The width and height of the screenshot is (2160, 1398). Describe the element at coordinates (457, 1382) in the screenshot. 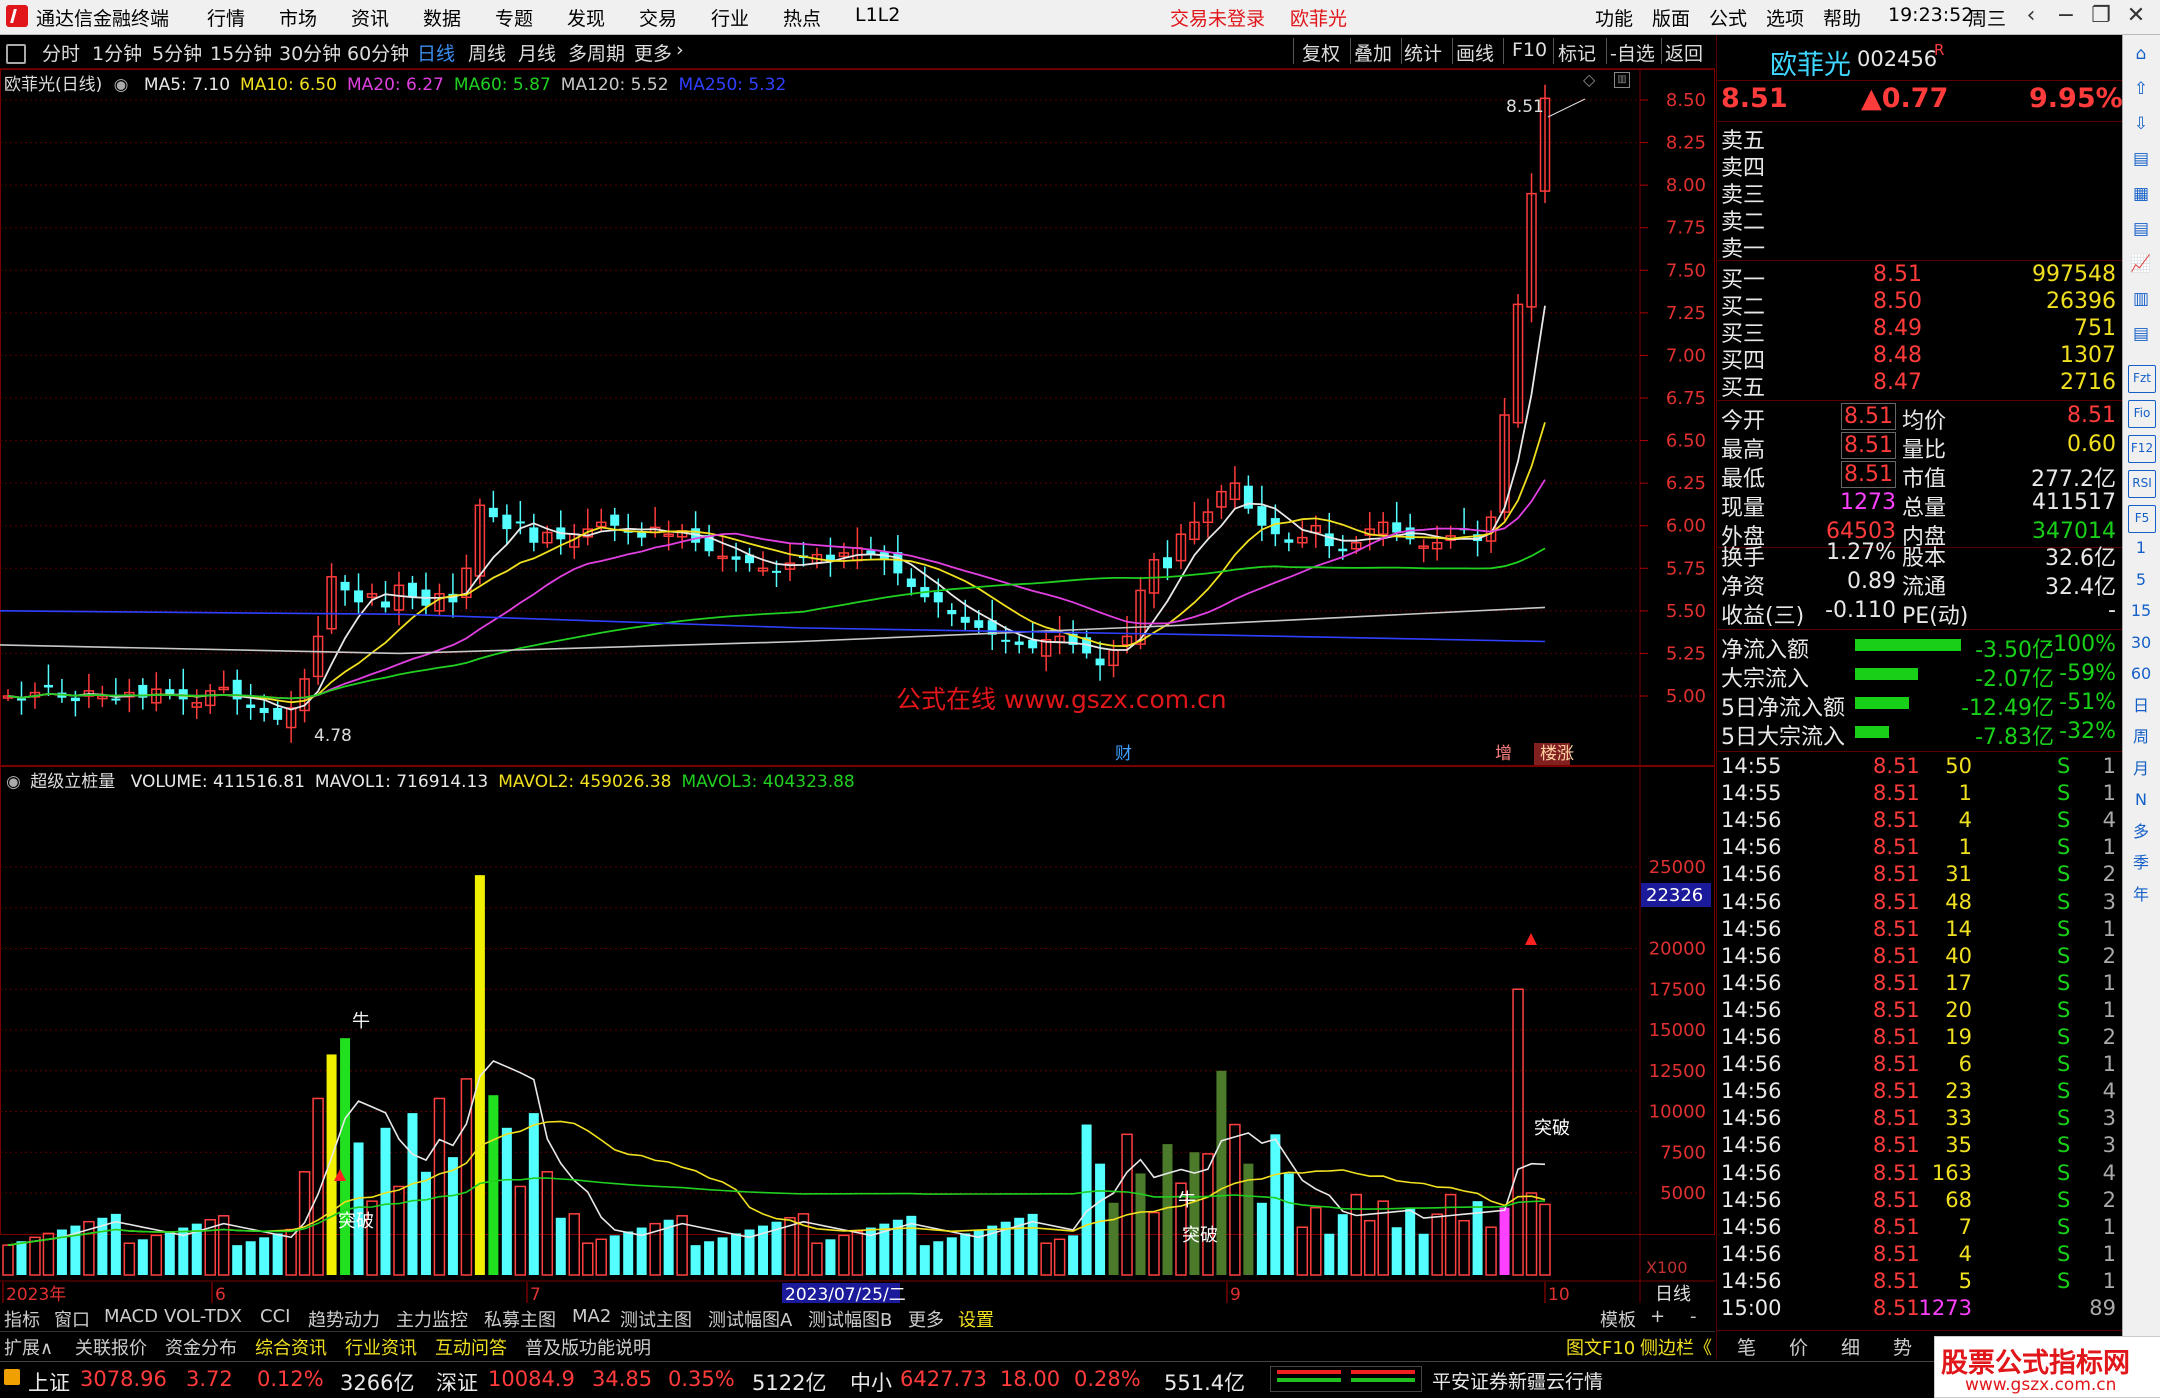

I see `index-name: 深证` at that location.